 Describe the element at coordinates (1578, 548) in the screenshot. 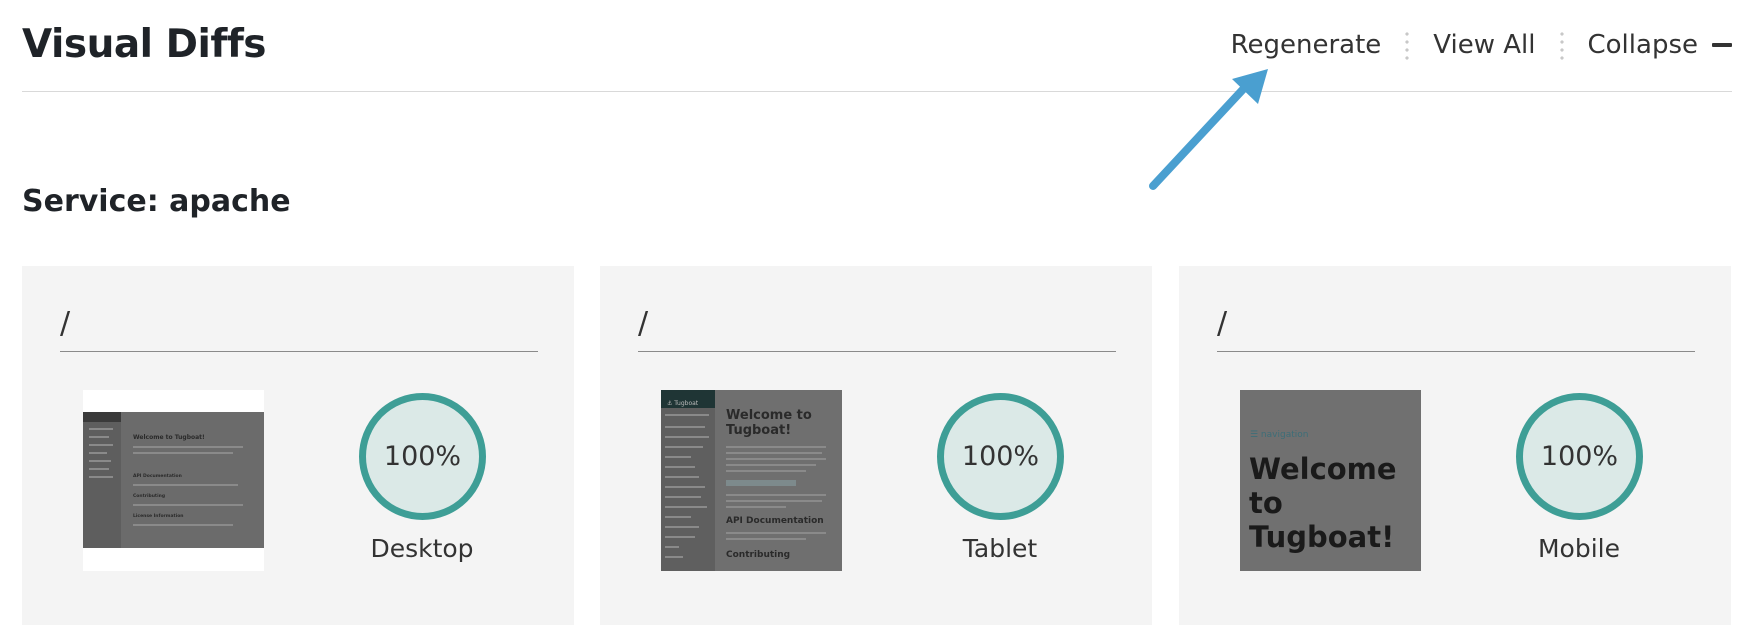

I see `device-label: Mobile` at that location.